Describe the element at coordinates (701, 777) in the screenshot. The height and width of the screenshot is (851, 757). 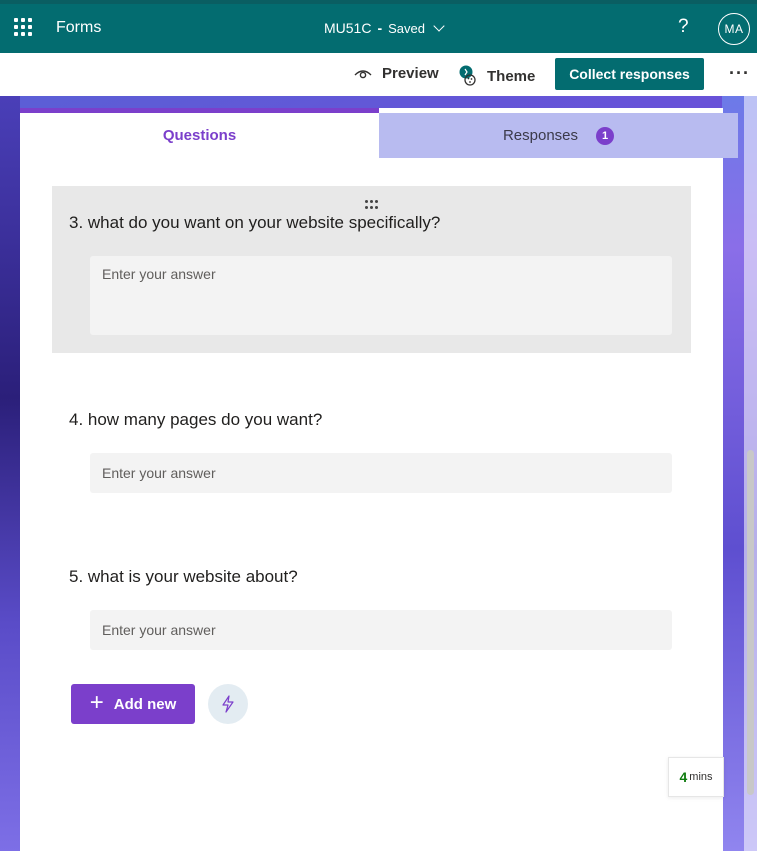
I see `time-estimate-unit: mins` at that location.